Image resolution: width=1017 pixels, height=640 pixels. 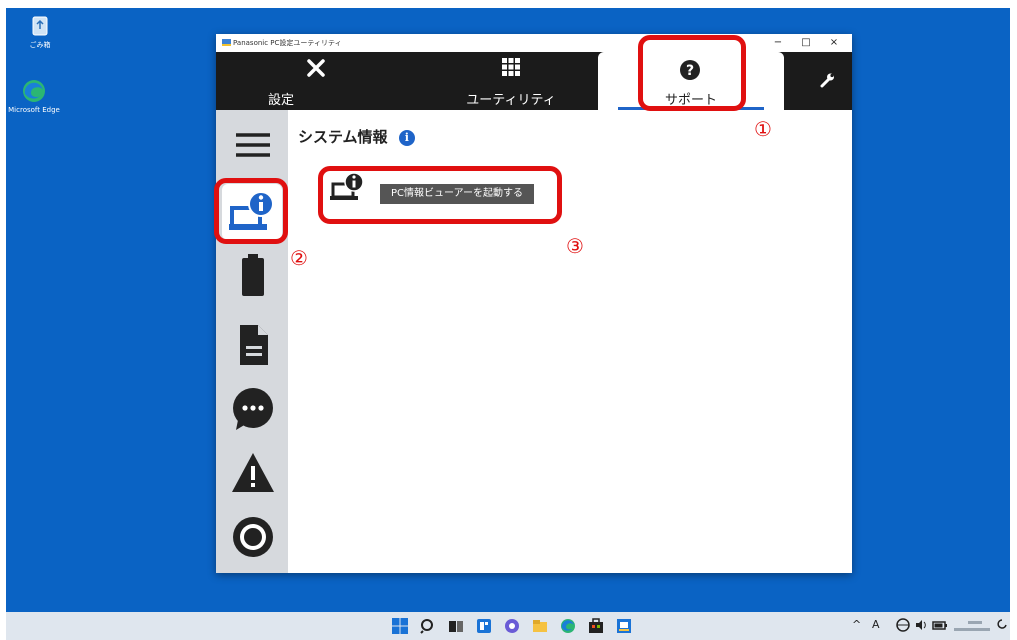 I want to click on explorer-icon, so click(x=540, y=626).